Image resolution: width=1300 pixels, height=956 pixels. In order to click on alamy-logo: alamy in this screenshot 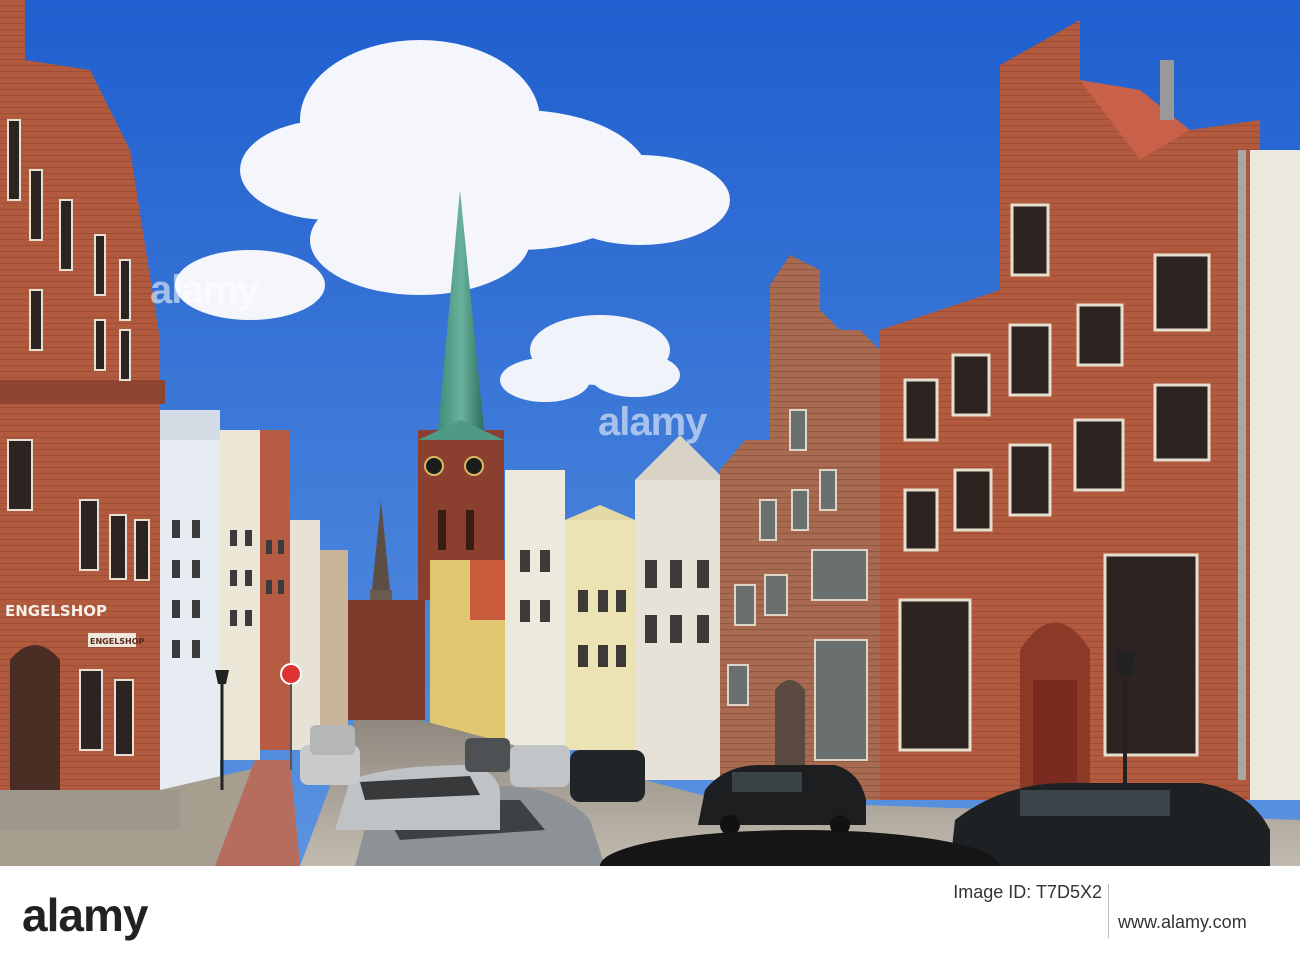, I will do `click(85, 915)`.